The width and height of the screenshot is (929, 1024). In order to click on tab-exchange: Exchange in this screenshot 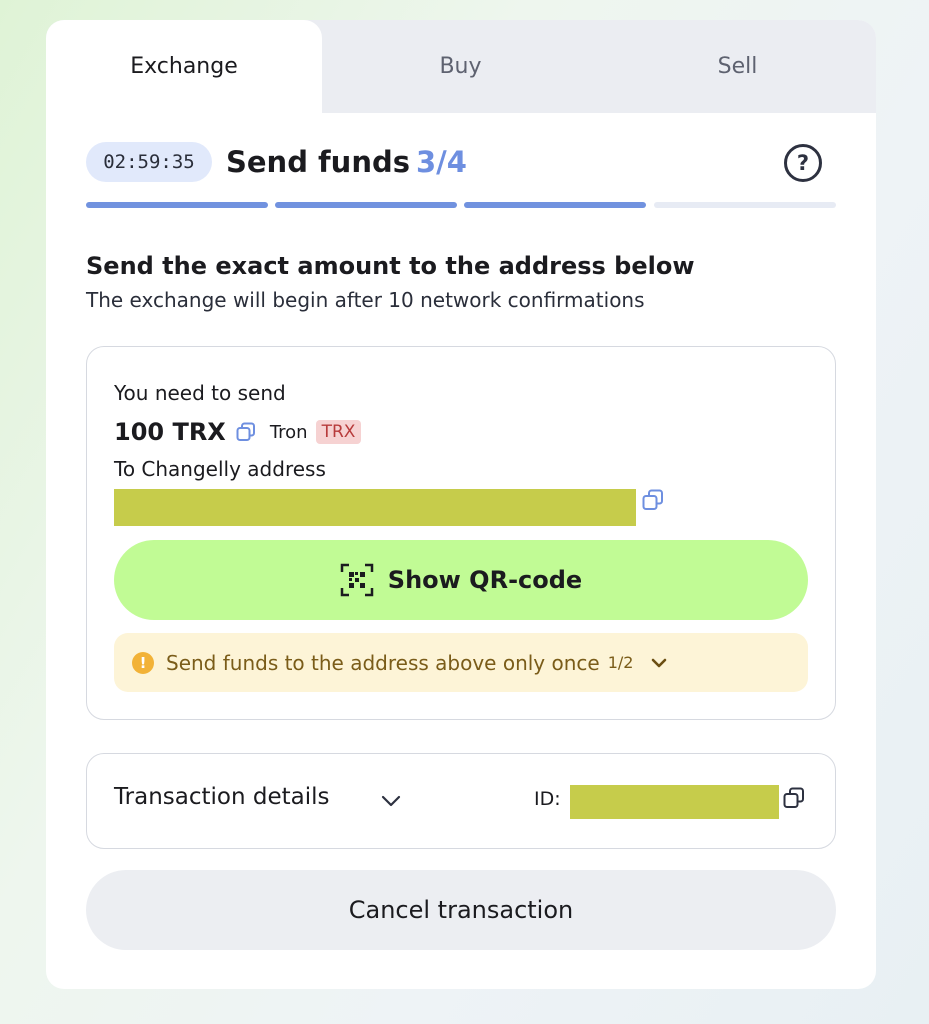, I will do `click(184, 66)`.